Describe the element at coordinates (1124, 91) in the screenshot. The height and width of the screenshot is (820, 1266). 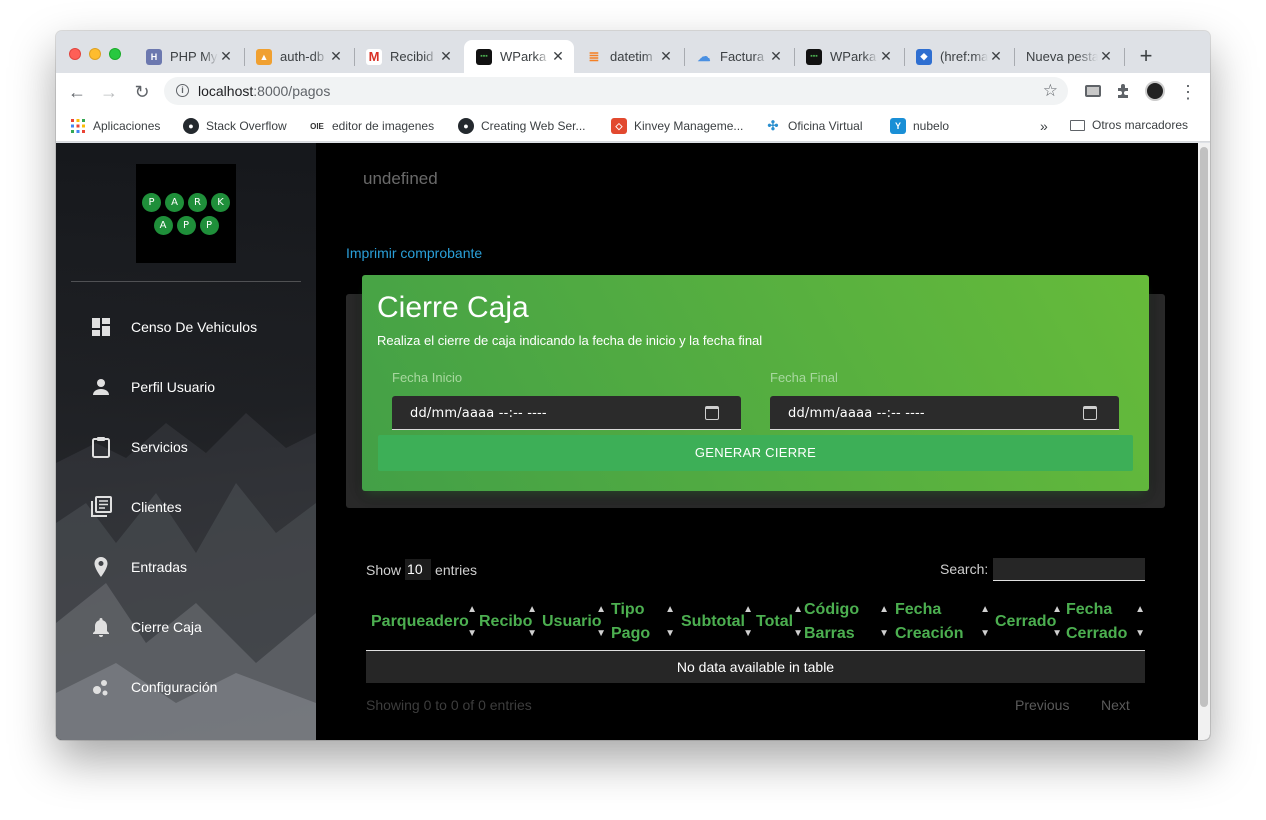
I see `extensions-puzzle-icon` at that location.